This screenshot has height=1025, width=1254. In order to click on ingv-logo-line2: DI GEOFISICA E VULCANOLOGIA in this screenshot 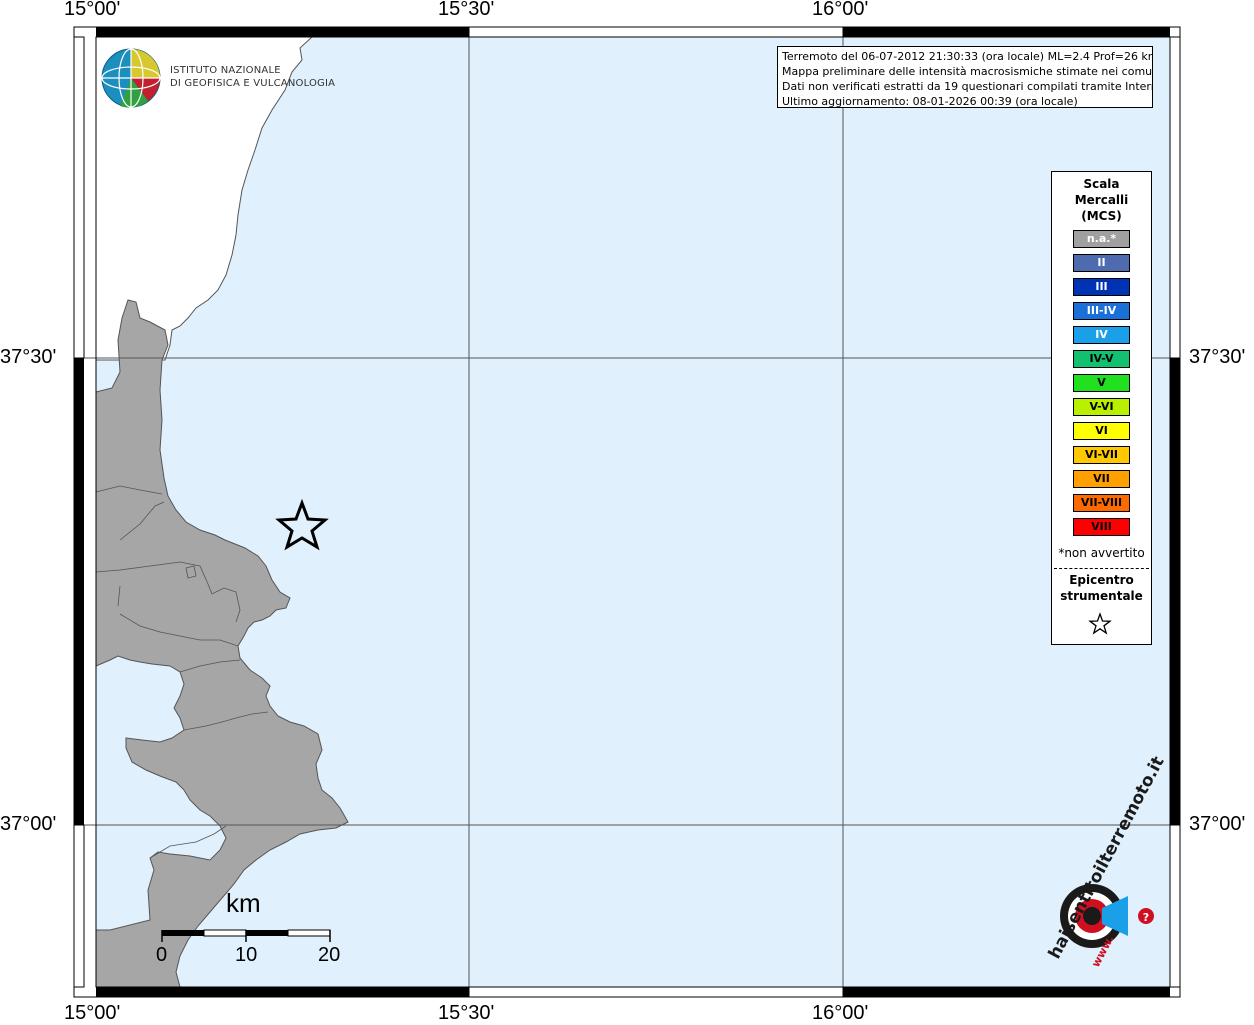, I will do `click(253, 83)`.